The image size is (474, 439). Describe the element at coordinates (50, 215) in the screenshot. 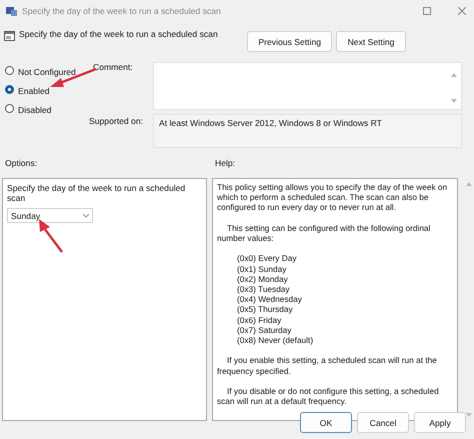

I see `day-dropdown: Sunday` at that location.